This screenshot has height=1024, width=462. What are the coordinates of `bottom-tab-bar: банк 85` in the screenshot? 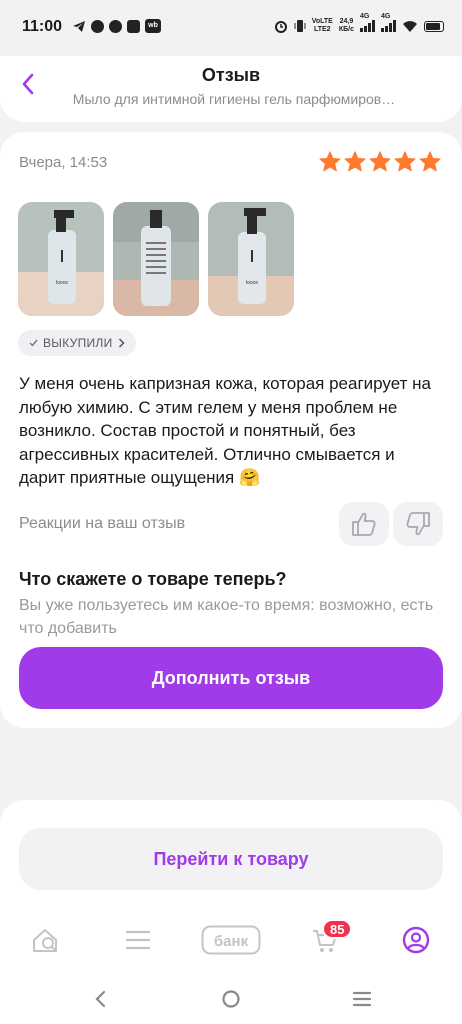 It's located at (231, 941).